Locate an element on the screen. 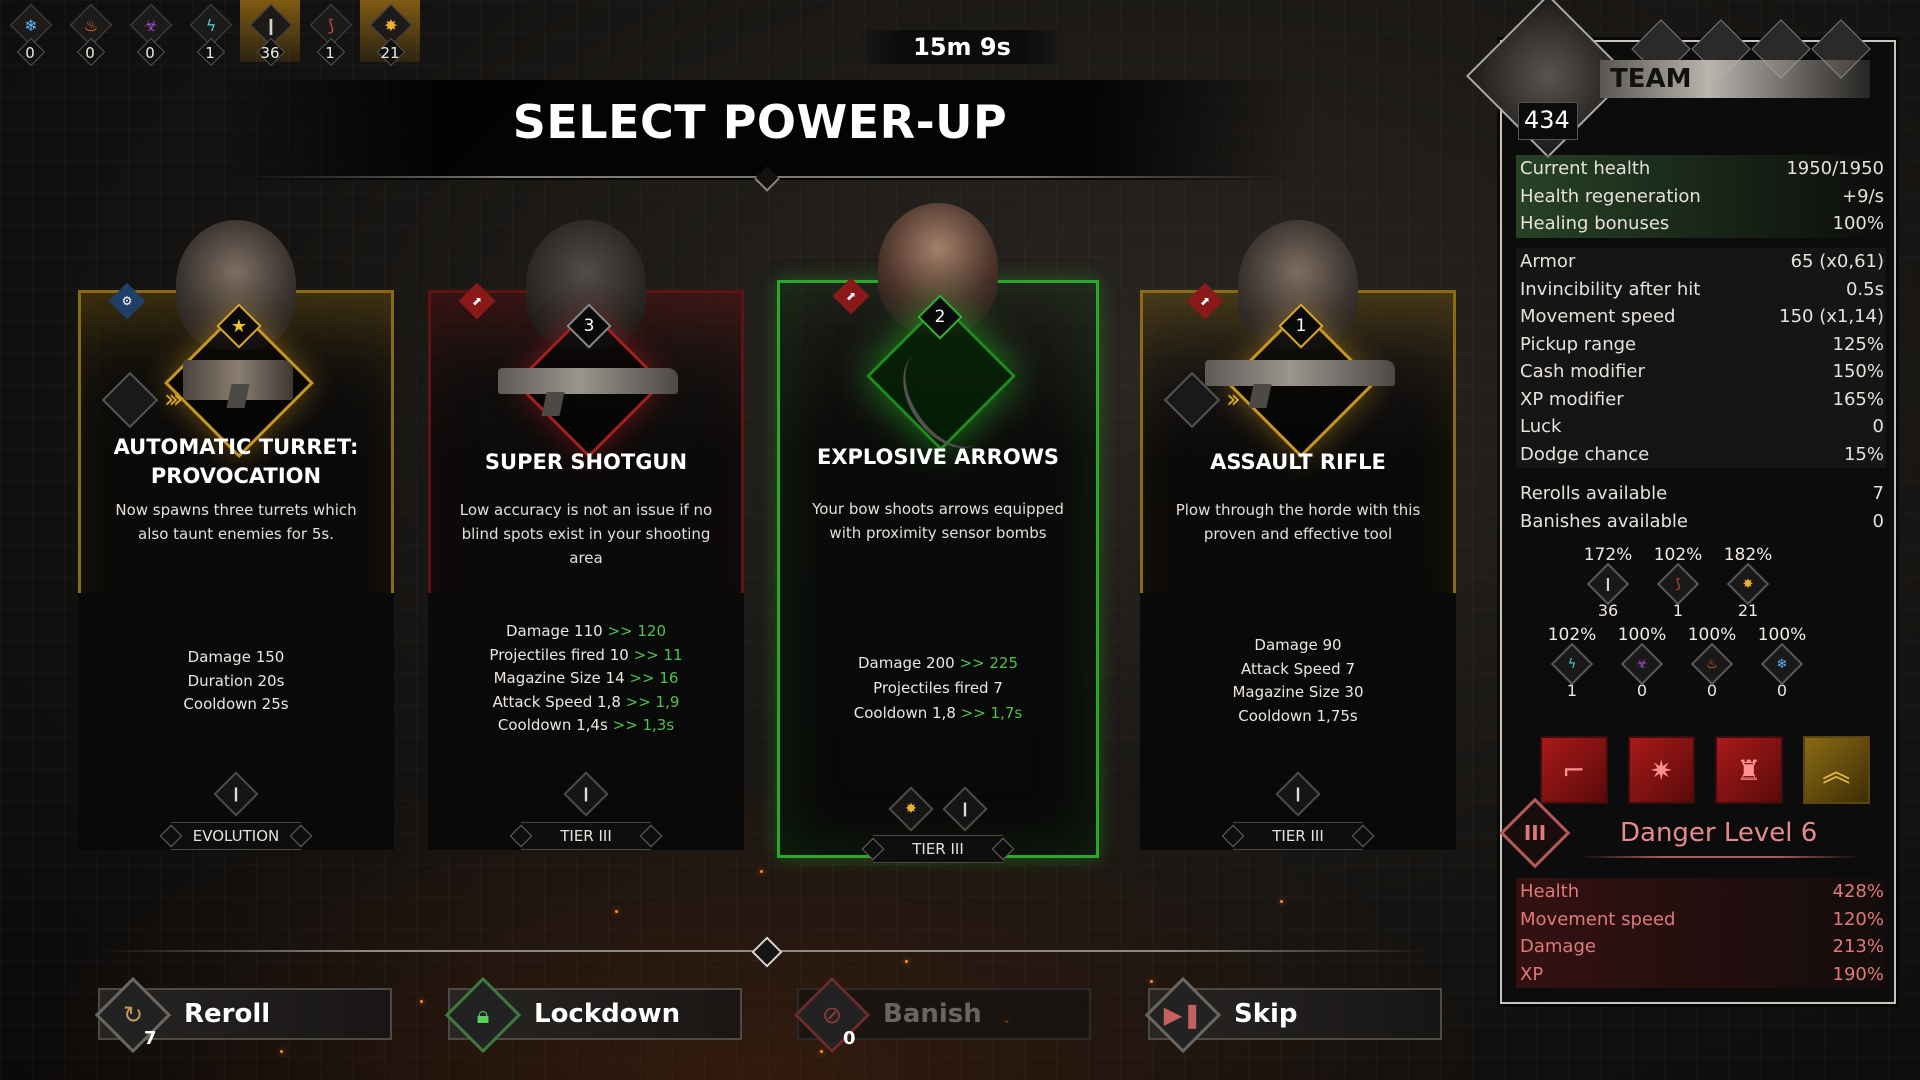 The image size is (1920, 1080). lightning-icon: ϟ is located at coordinates (1572, 664).